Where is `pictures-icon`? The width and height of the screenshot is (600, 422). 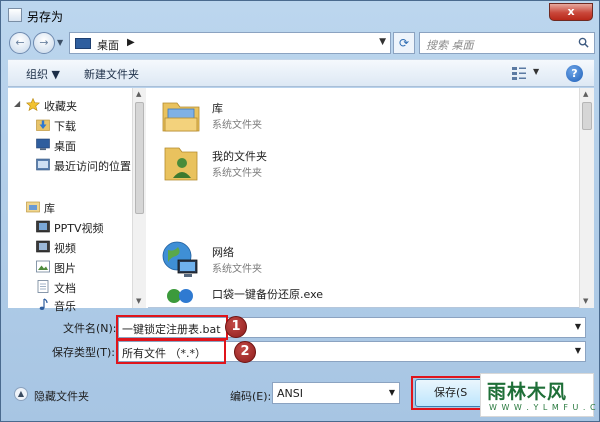
pictures-icon is located at coordinates (43, 266).